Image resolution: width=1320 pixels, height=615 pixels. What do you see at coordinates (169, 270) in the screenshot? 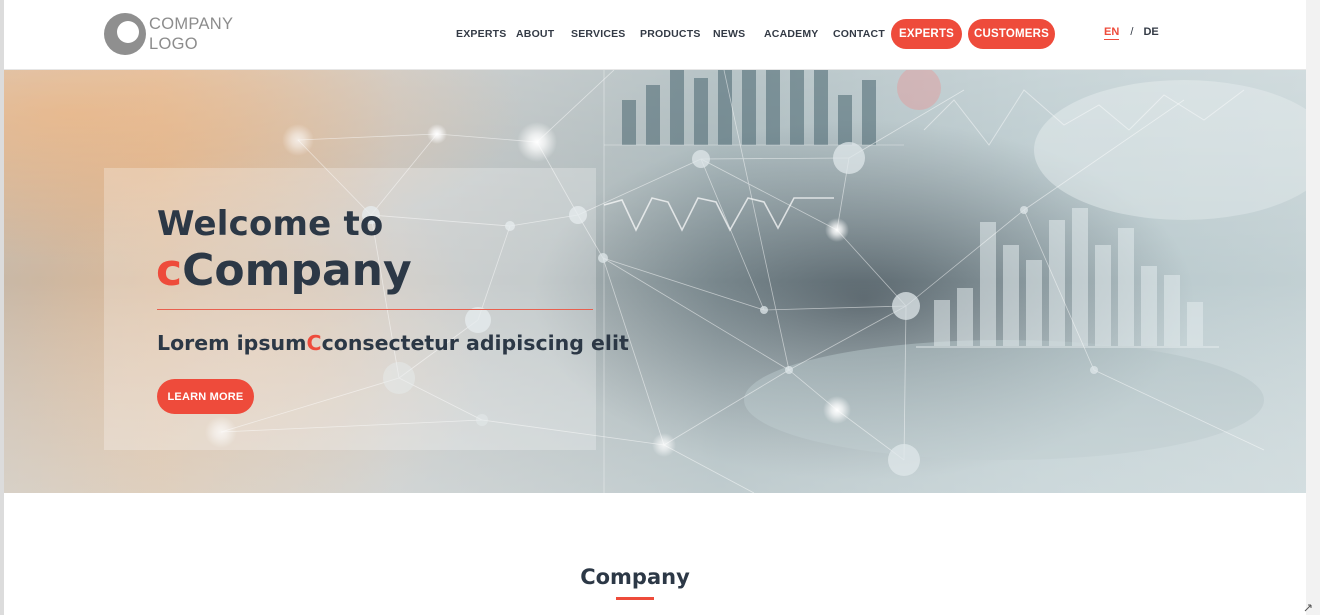
I see `brand-accent-letter: c` at bounding box center [169, 270].